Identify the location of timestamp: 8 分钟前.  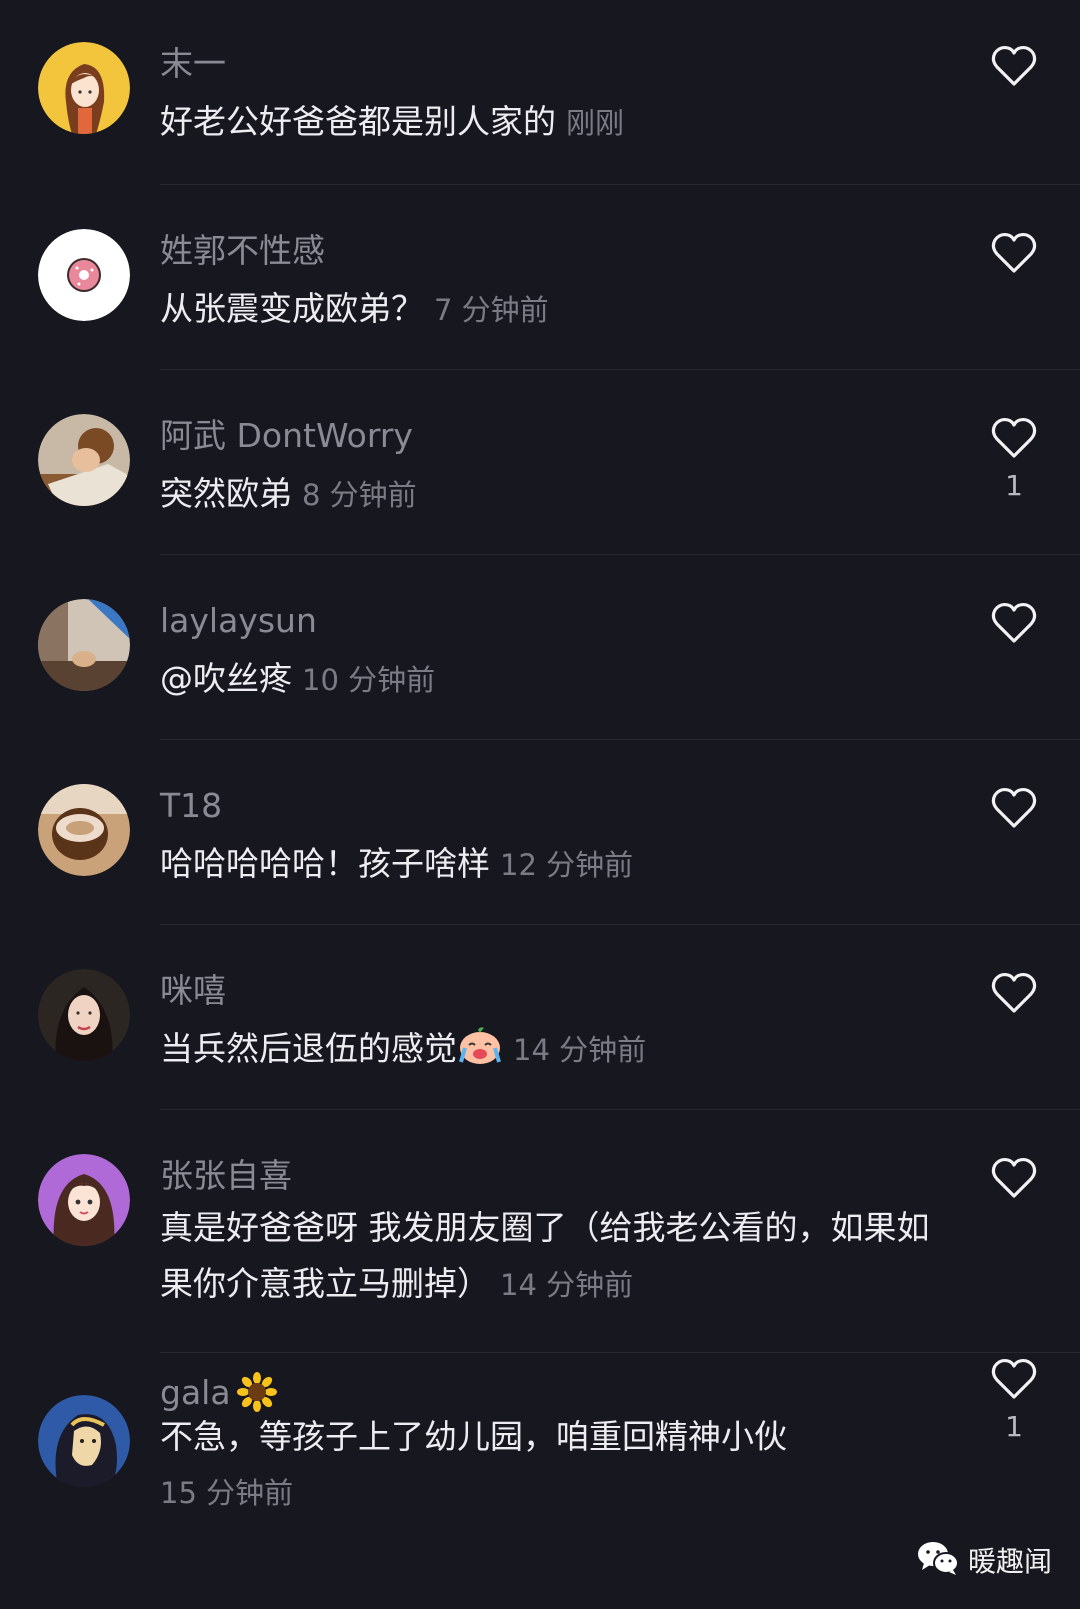
(359, 495).